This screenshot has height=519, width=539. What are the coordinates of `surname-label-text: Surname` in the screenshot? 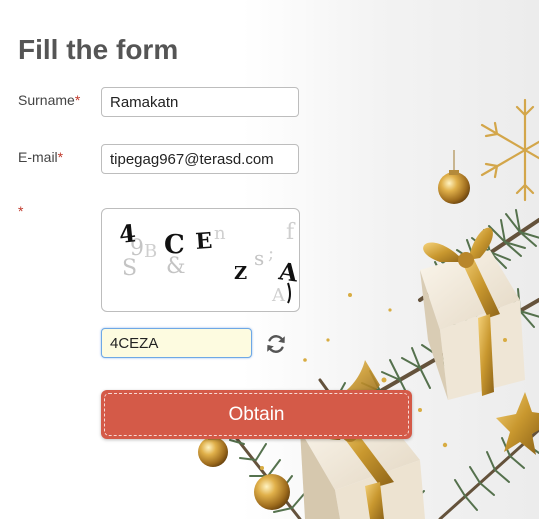 It's located at (46, 100).